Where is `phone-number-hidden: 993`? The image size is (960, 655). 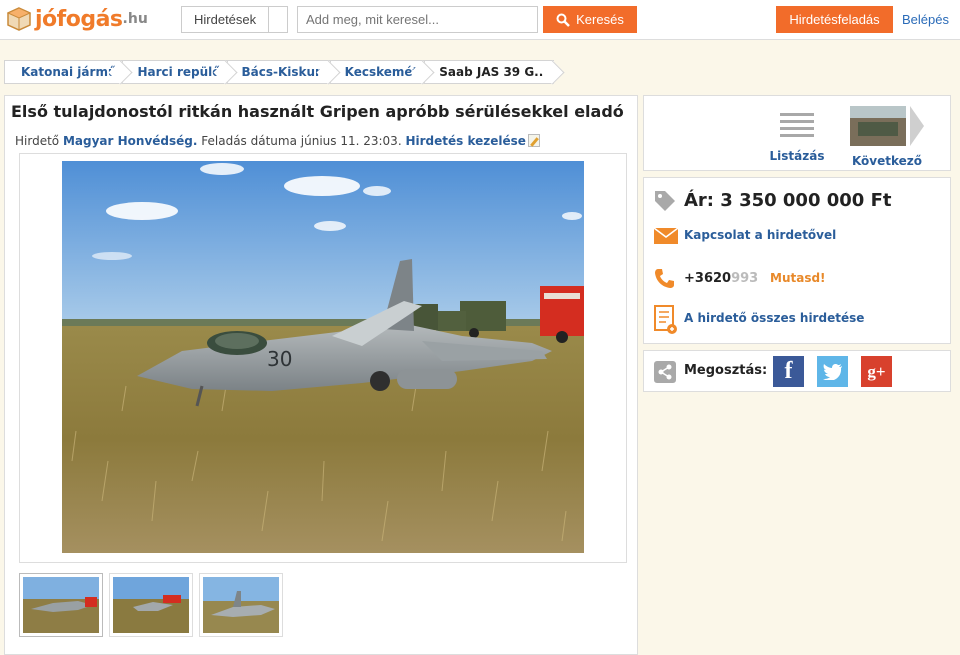
phone-number-hidden: 993 is located at coordinates (745, 278).